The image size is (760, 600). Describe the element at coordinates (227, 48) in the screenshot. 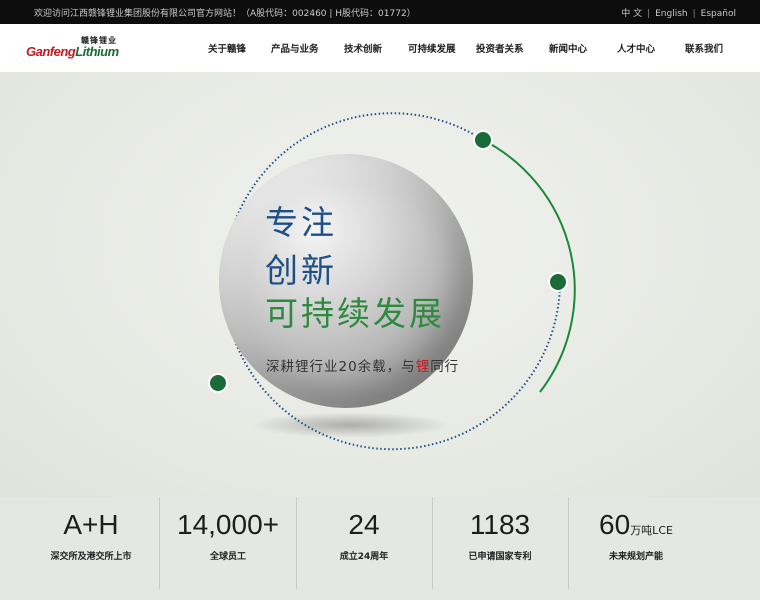

I see `nav-about: 关于赣锋` at that location.